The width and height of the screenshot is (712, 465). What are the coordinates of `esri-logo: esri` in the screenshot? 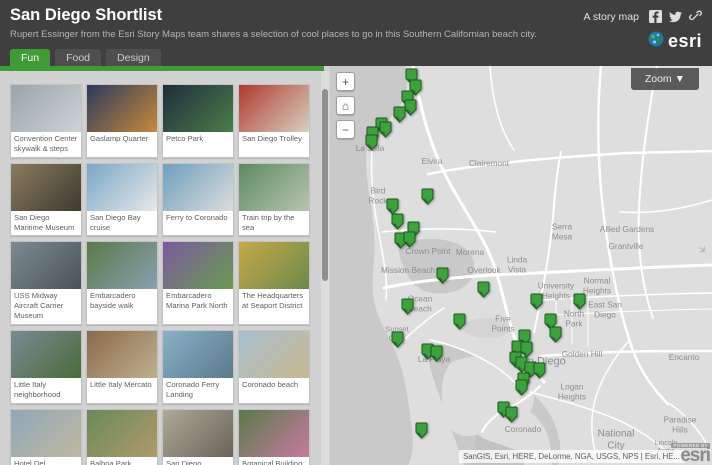 It's located at (675, 41).